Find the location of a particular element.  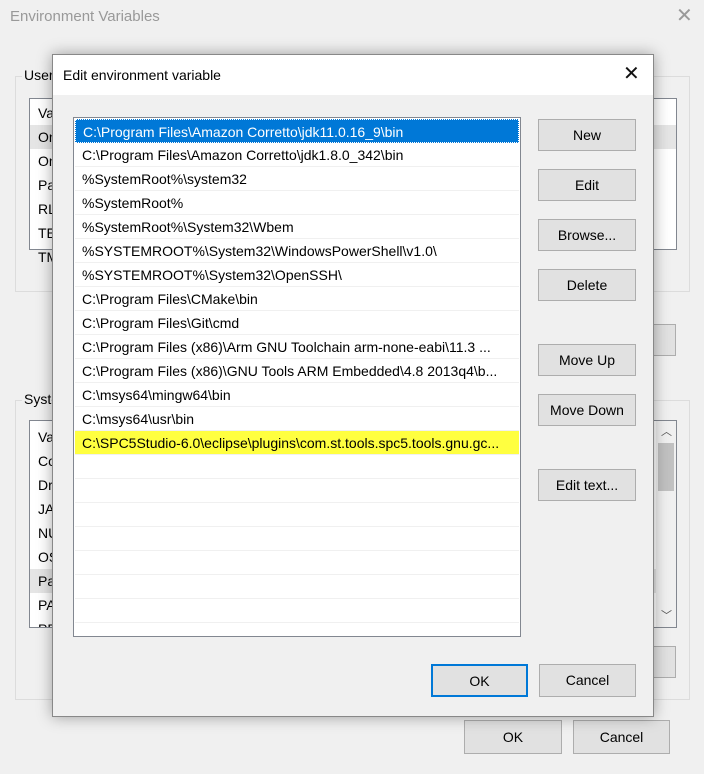

path-entry: C:\Program Files\Git\cmd is located at coordinates (297, 323).